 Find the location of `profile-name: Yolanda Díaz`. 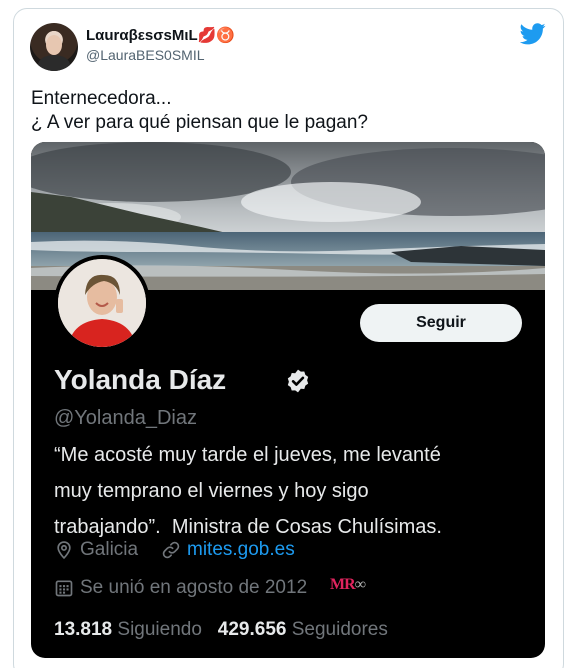

profile-name: Yolanda Díaz is located at coordinates (140, 379).